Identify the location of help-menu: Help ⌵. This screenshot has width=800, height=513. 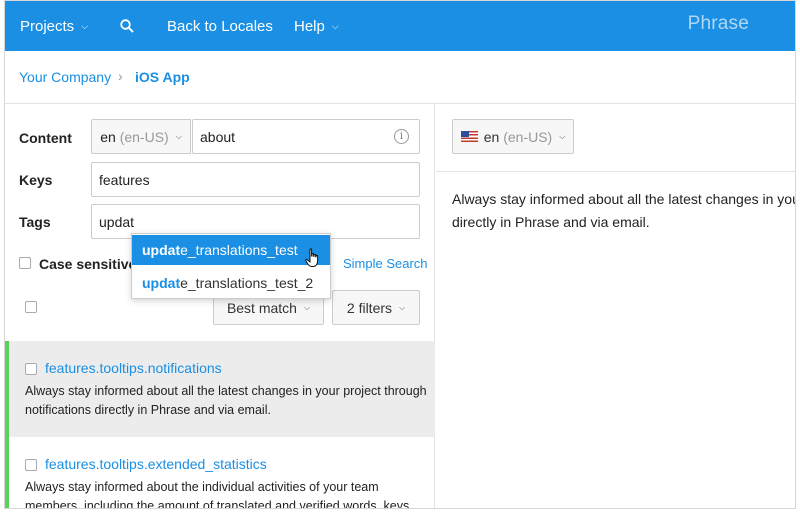
(316, 26).